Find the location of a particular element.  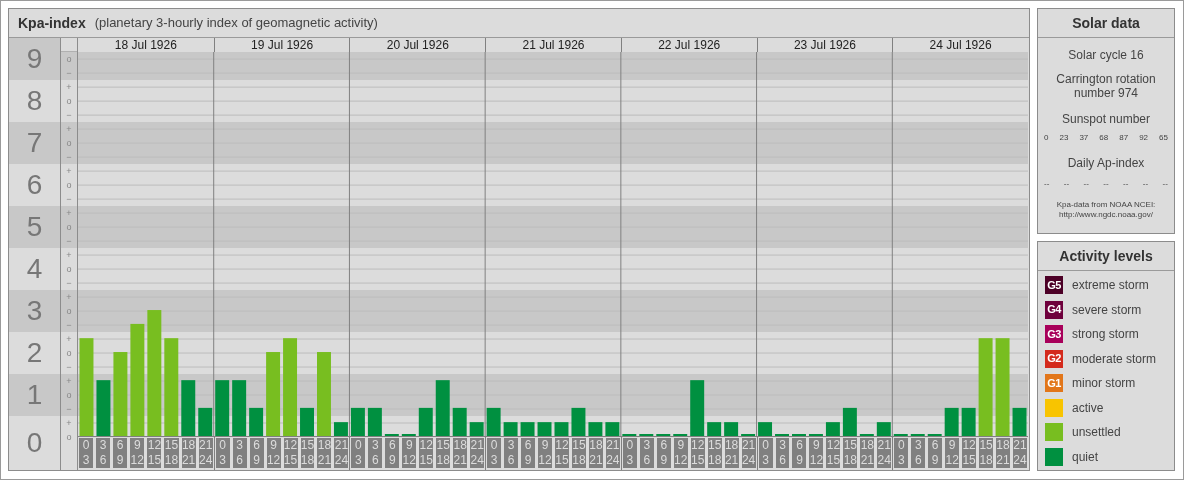

level-swatch: G2 is located at coordinates (1054, 358).